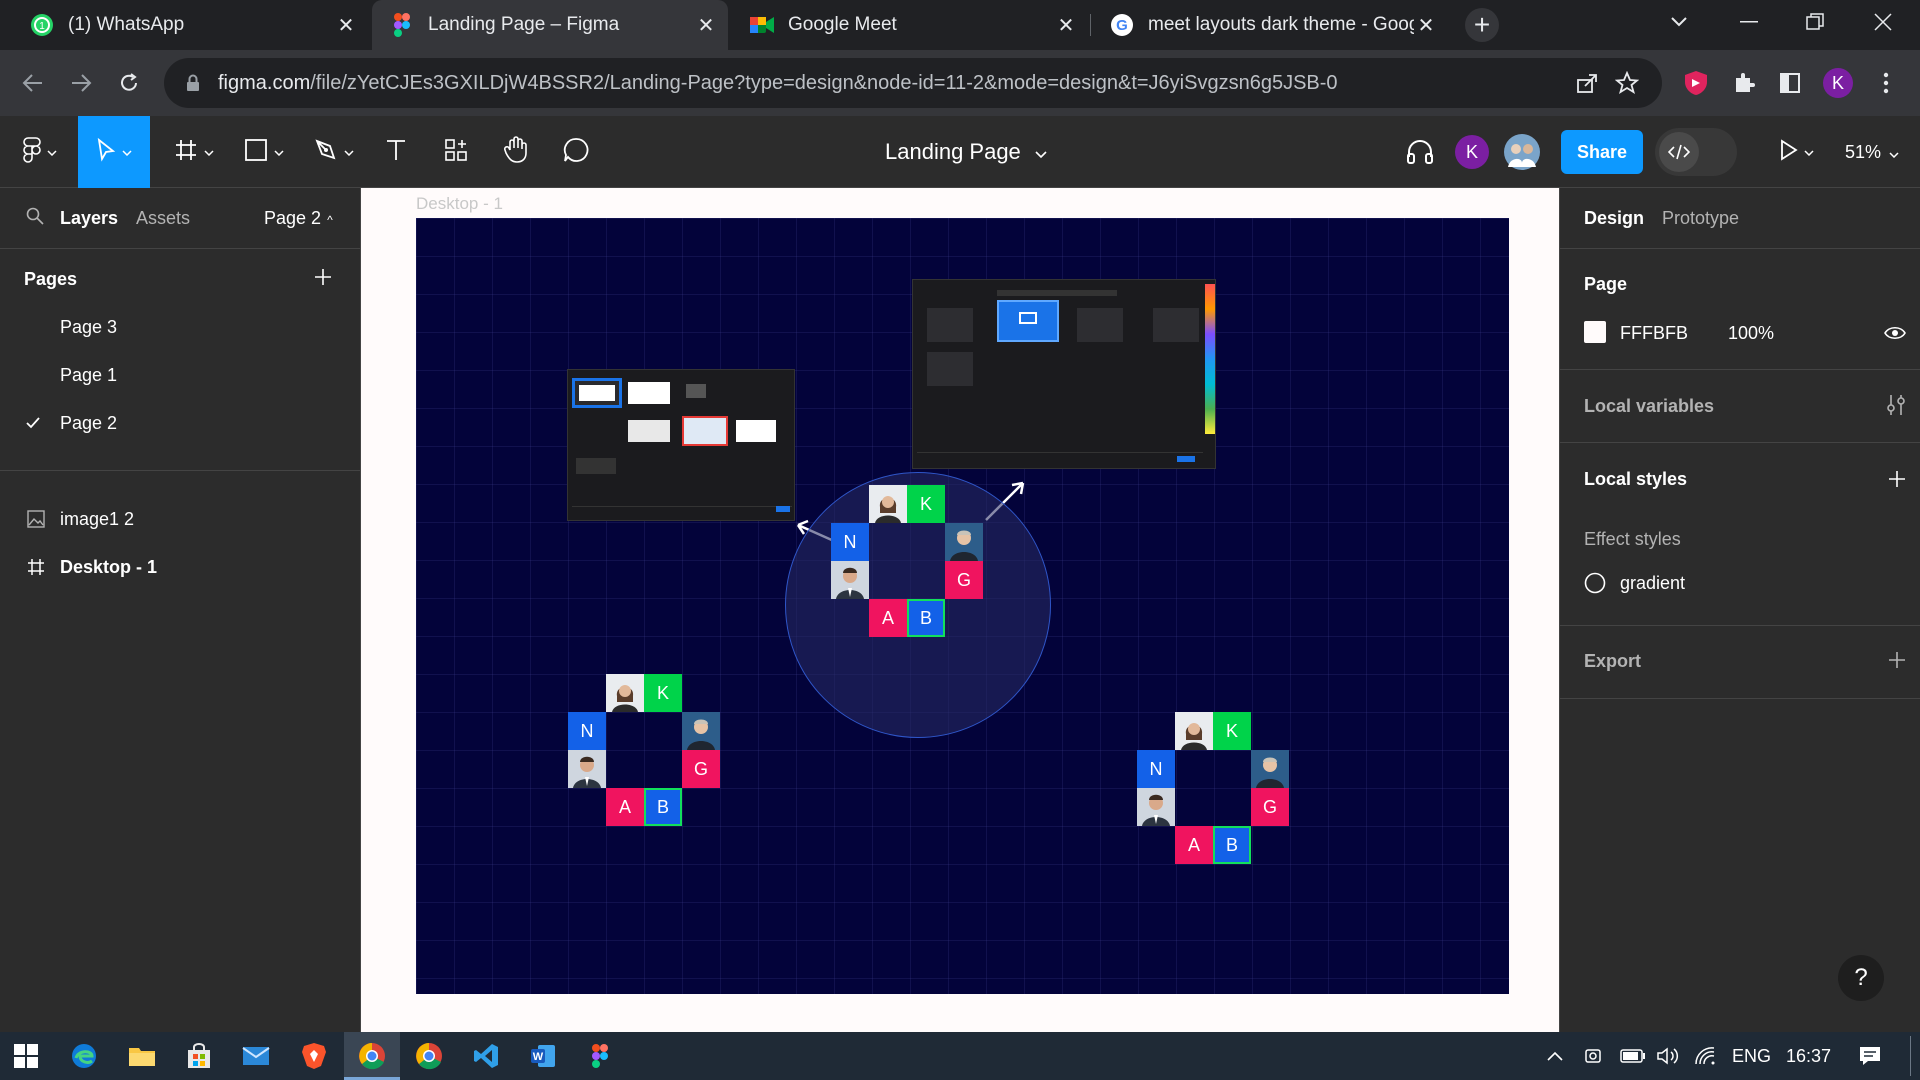 The image size is (1920, 1080). Describe the element at coordinates (1633, 1056) in the screenshot. I see `battery-icon` at that location.